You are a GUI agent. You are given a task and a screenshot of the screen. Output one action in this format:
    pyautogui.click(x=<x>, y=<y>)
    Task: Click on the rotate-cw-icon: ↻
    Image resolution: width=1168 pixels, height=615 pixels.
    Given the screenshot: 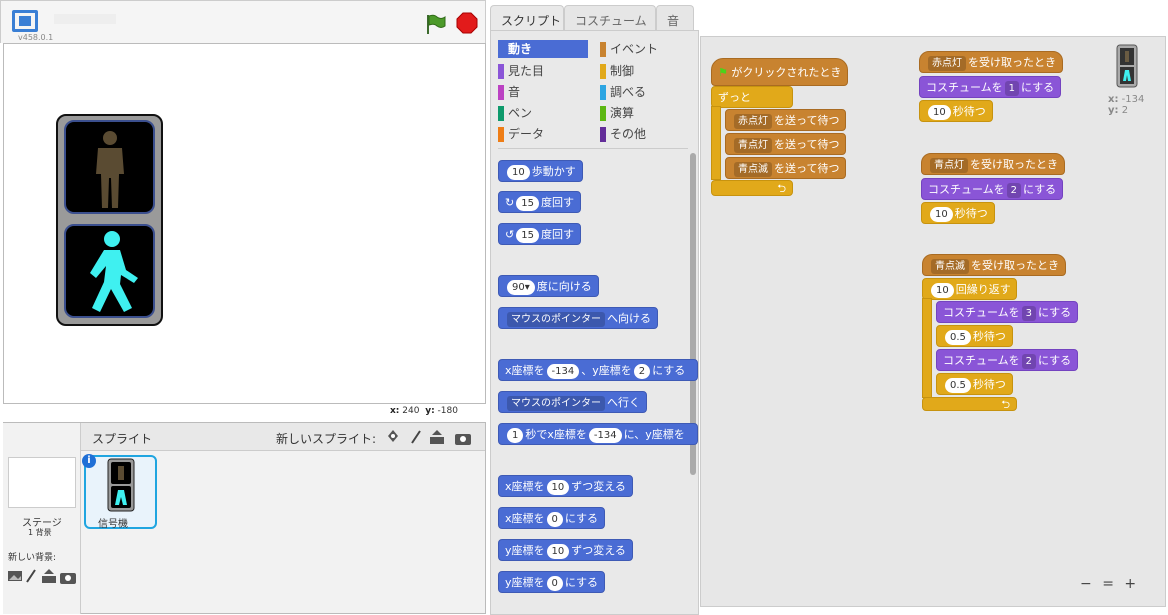 What is the action you would take?
    pyautogui.click(x=510, y=202)
    